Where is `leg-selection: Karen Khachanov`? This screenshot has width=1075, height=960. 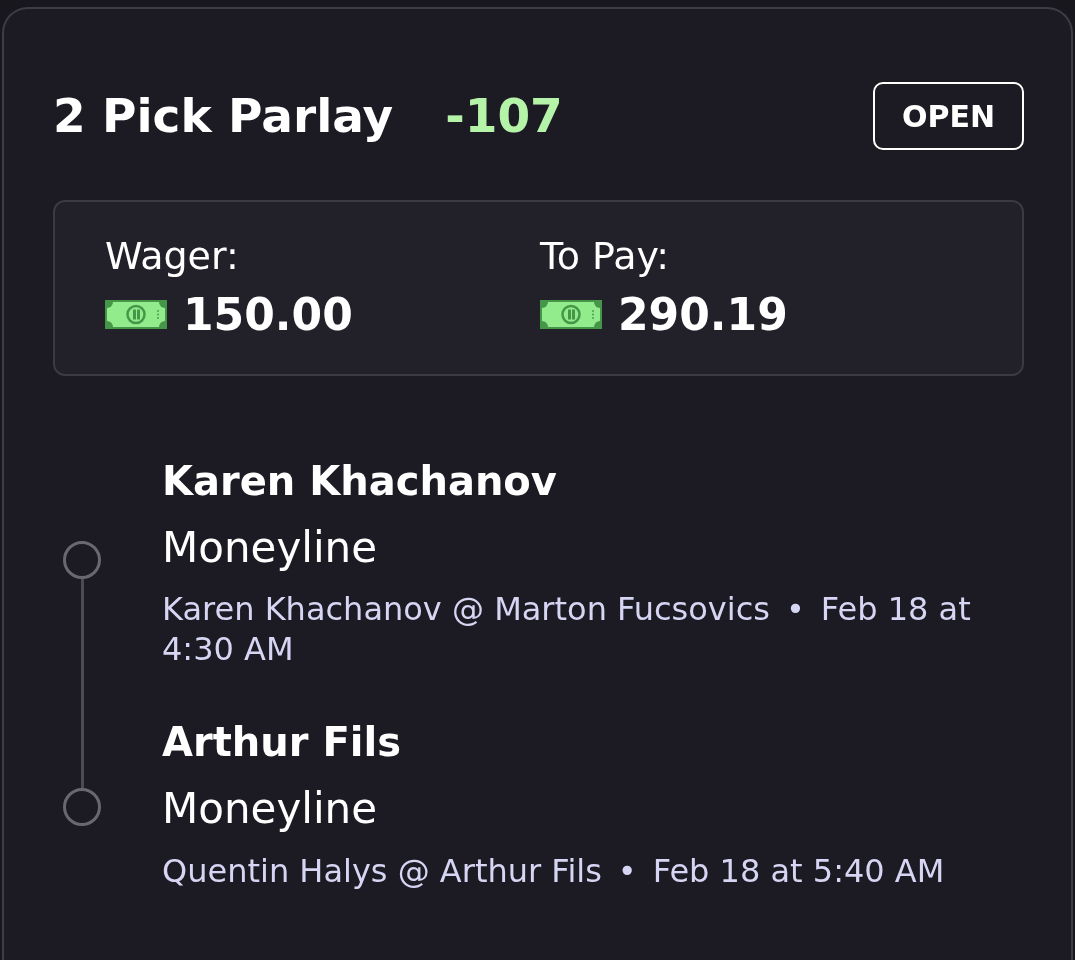 leg-selection: Karen Khachanov is located at coordinates (360, 481).